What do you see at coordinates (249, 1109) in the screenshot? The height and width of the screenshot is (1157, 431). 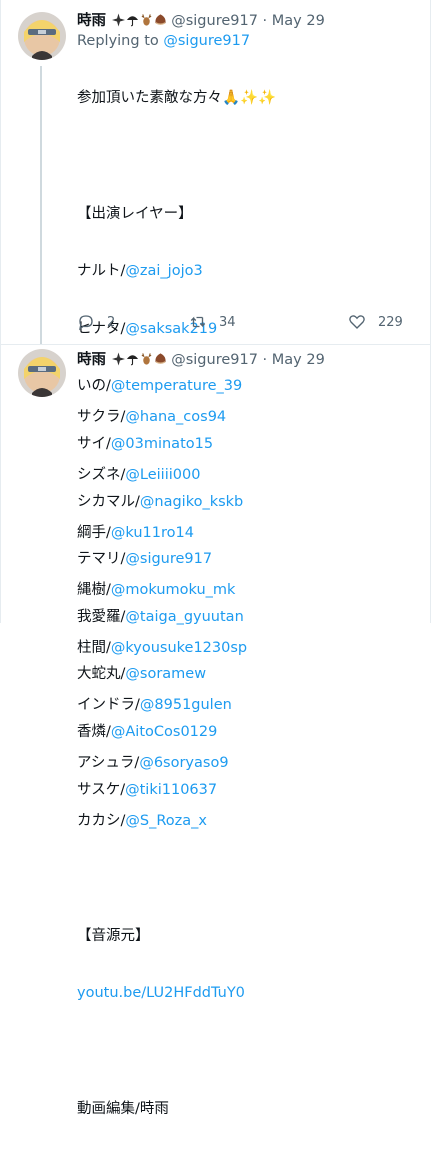 I see `tweet-line: 動画編集/時雨` at bounding box center [249, 1109].